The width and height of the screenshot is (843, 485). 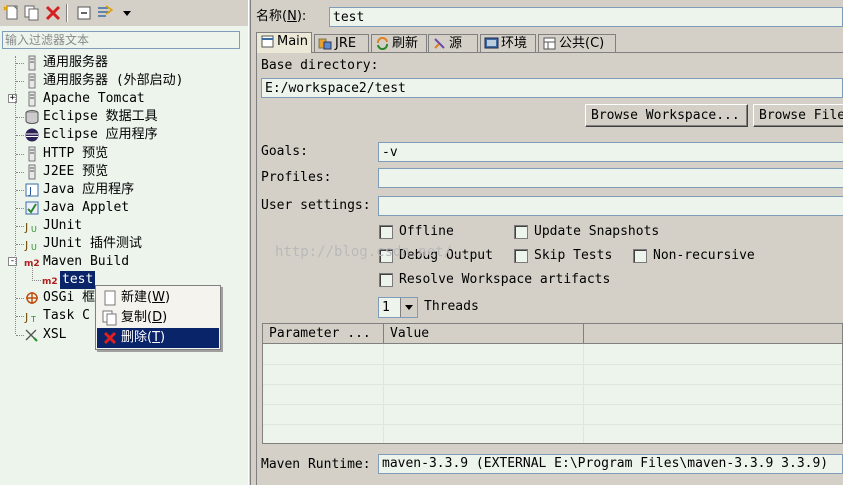 I want to click on toolbar-separator, so click(x=67, y=13).